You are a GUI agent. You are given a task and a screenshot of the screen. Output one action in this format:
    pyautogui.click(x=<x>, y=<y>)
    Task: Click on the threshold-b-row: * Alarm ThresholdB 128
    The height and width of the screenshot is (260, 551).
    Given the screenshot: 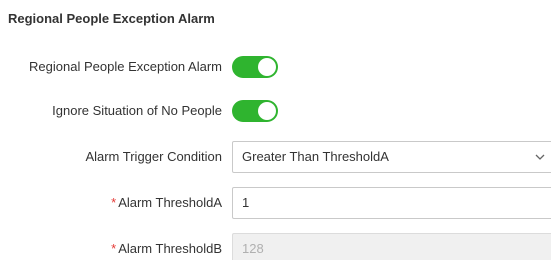 What is the action you would take?
    pyautogui.click(x=275, y=246)
    